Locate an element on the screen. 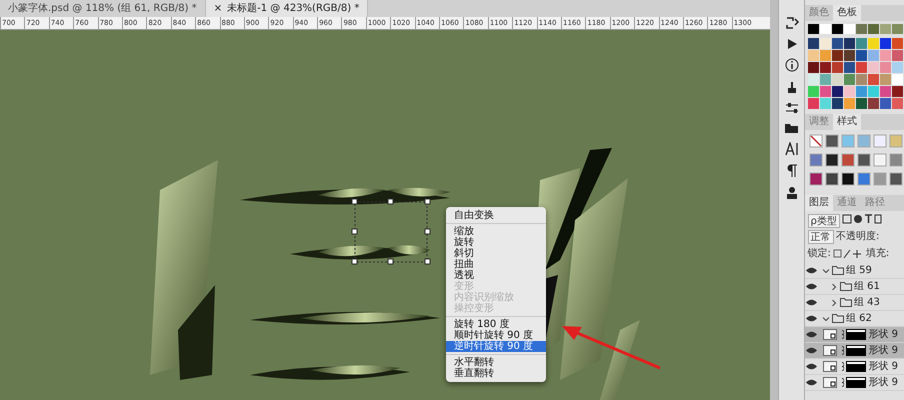 Image resolution: width=904 pixels, height=400 pixels. document-tab: × 未标题-1 @ 423%(RGB/8) * is located at coordinates (287, 8).